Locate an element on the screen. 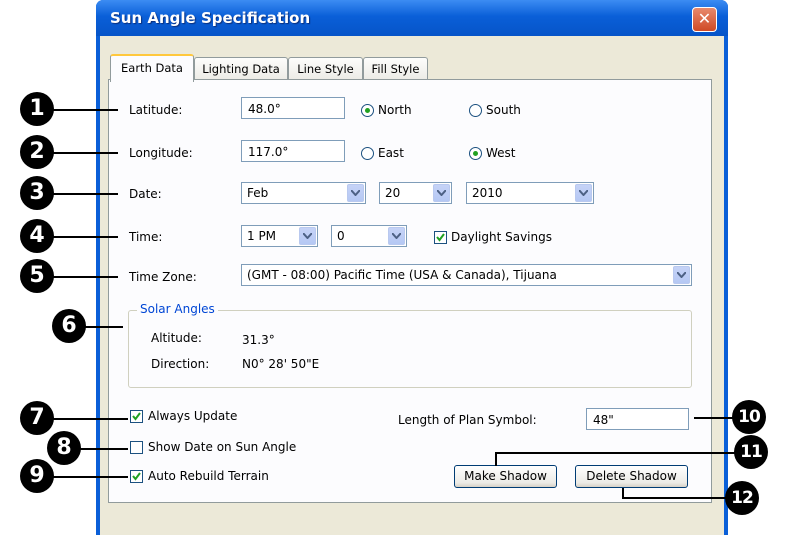  west-label: West is located at coordinates (501, 153).